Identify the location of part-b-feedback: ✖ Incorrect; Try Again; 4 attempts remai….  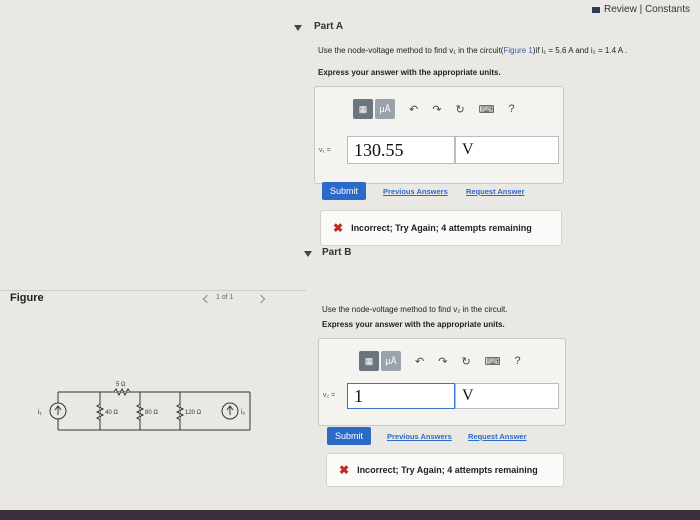
(445, 470).